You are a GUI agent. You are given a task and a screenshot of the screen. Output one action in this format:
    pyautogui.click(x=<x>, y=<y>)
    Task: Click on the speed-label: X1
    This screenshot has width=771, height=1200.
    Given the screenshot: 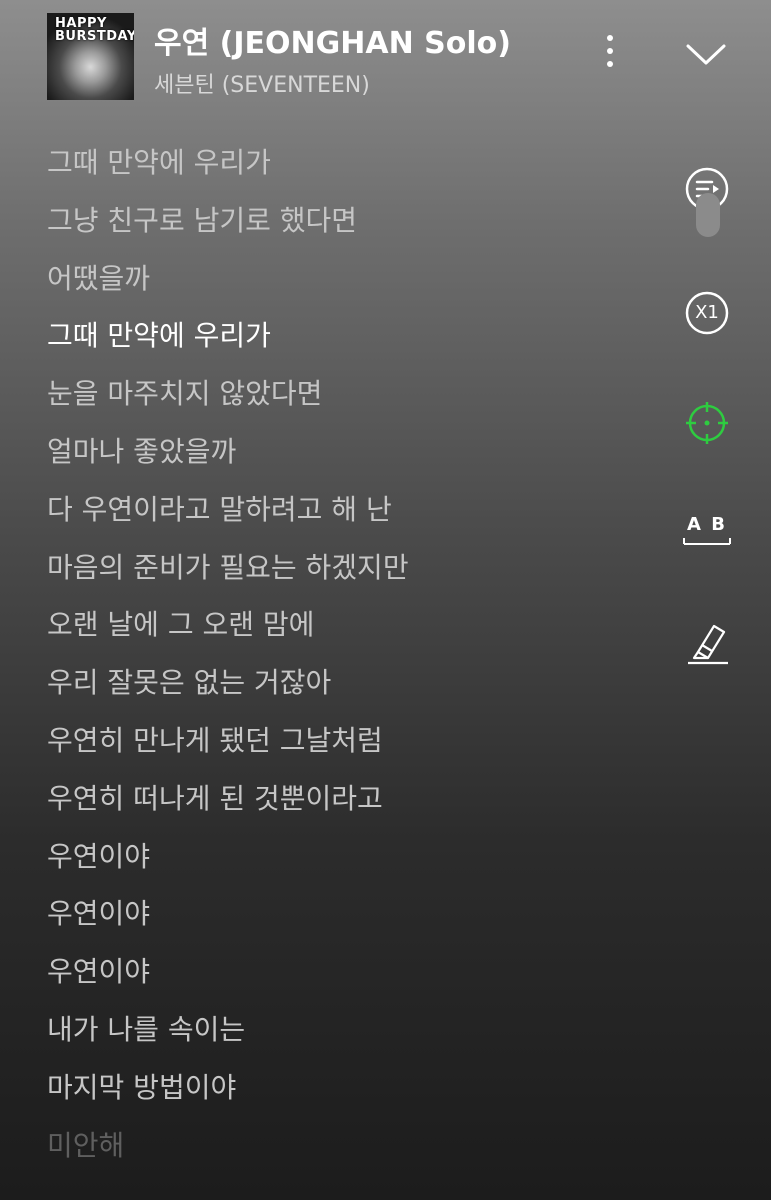 What is the action you would take?
    pyautogui.click(x=707, y=312)
    